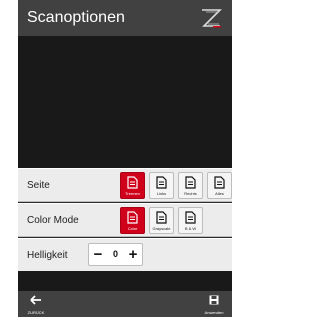 The image size is (320, 317). Describe the element at coordinates (214, 300) in the screenshot. I see `save-icon` at that location.